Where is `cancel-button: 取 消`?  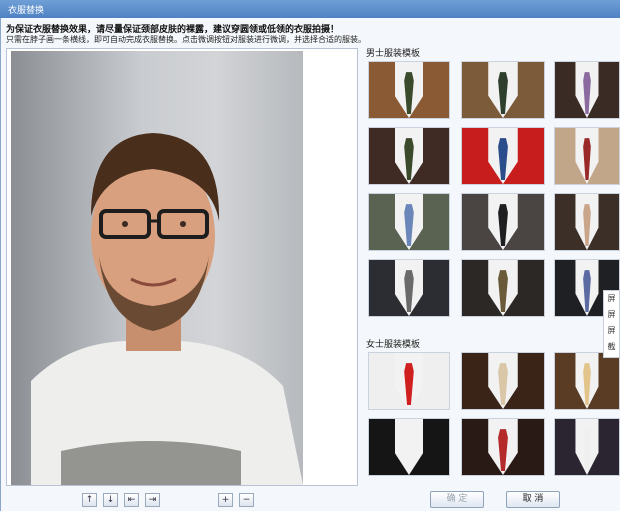 cancel-button: 取 消 is located at coordinates (533, 499).